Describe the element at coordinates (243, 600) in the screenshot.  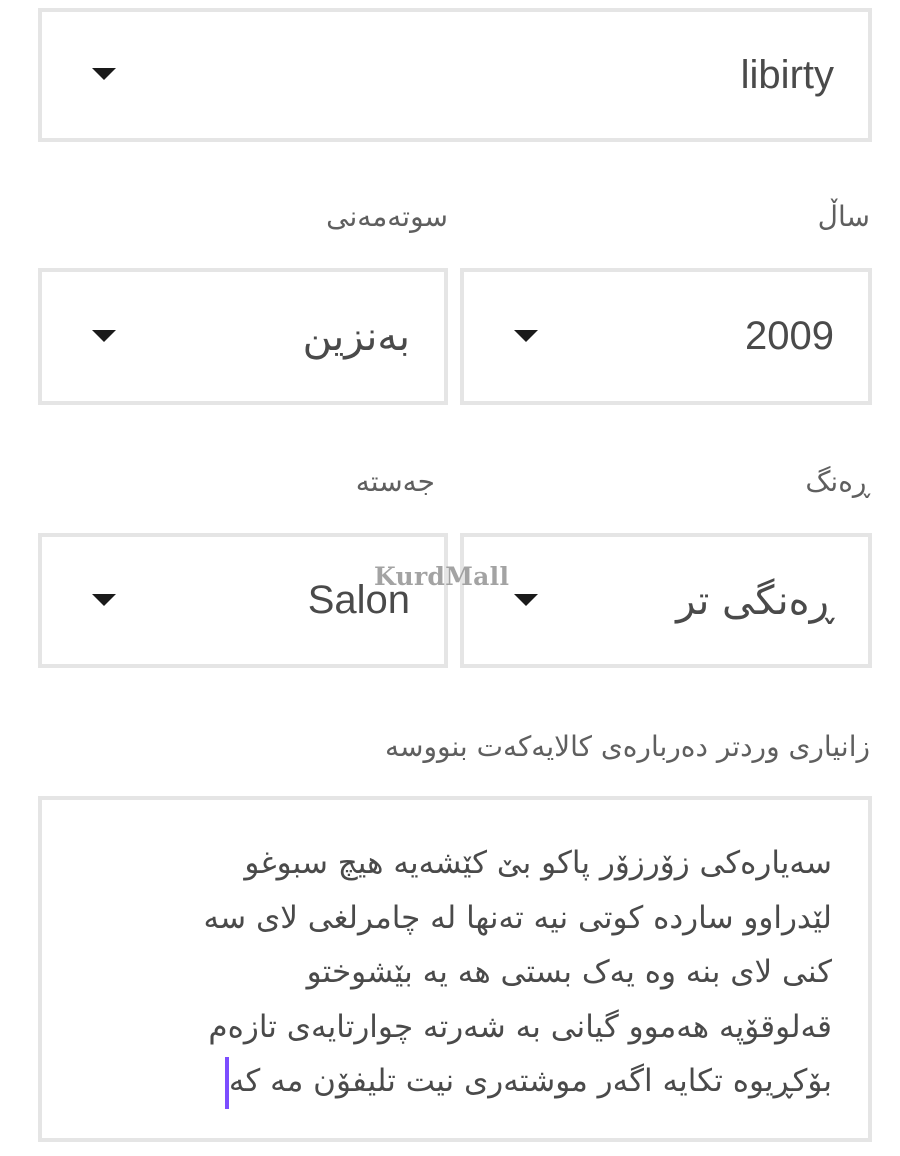
I see `body-select: Salon` at that location.